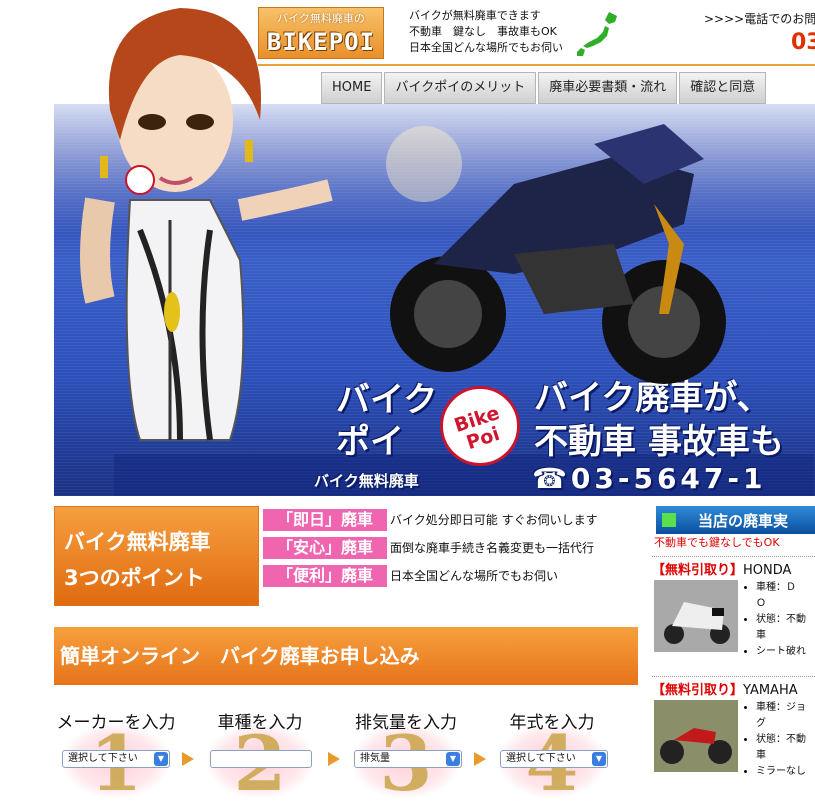 Image resolution: width=815 pixels, height=808 pixels. I want to click on displacement-select: 排気量 ▼, so click(408, 759).